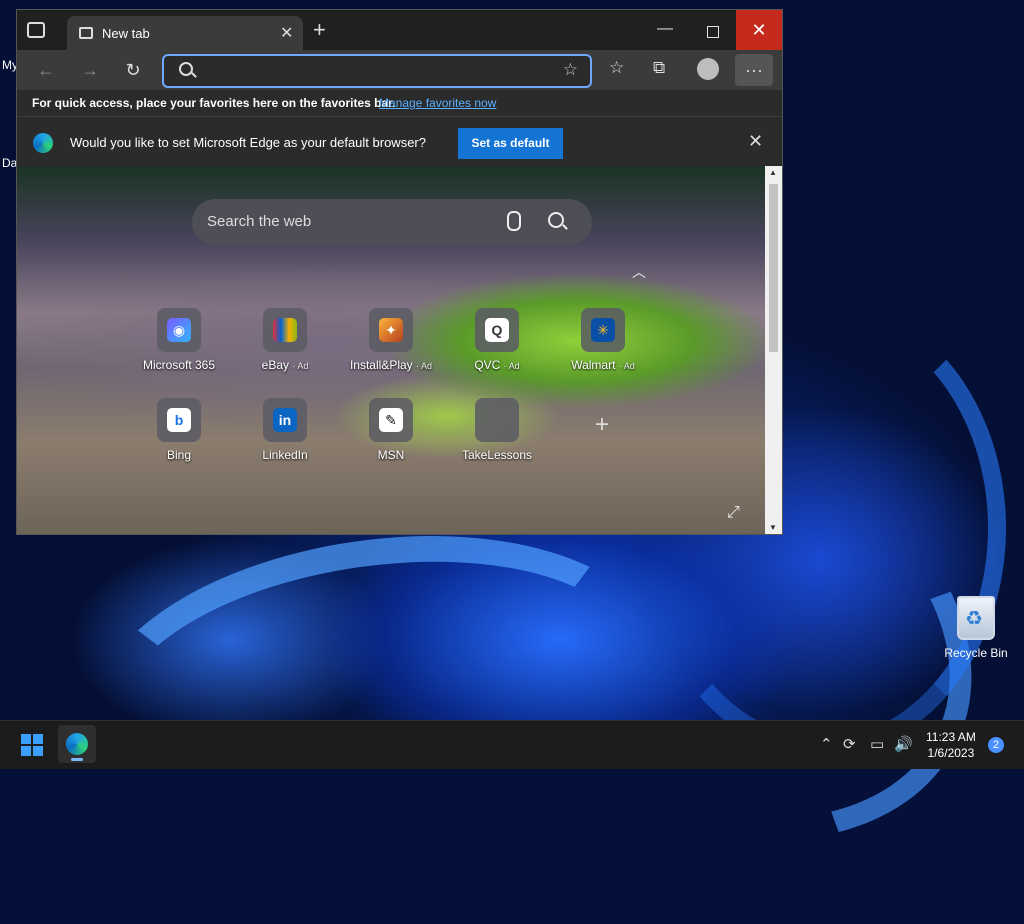 The width and height of the screenshot is (1024, 924). What do you see at coordinates (275, 365) in the screenshot?
I see `tile-label: eBay` at bounding box center [275, 365].